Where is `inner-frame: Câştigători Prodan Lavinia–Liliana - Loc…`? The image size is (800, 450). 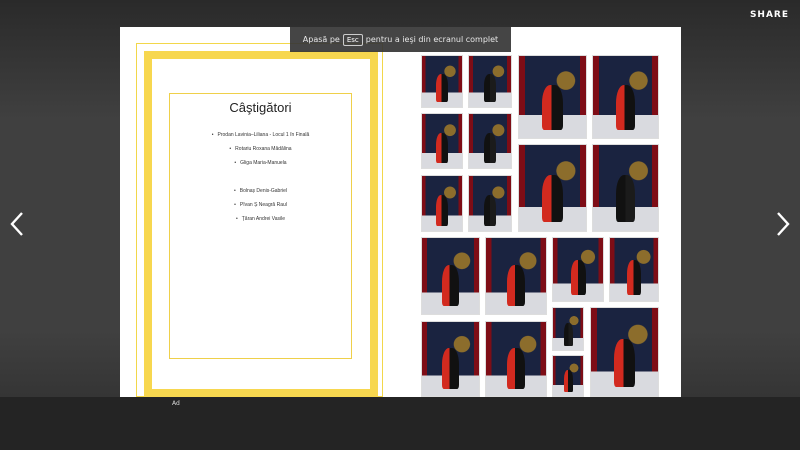 inner-frame: Câştigători Prodan Lavinia–Liliana - Loc… is located at coordinates (260, 226).